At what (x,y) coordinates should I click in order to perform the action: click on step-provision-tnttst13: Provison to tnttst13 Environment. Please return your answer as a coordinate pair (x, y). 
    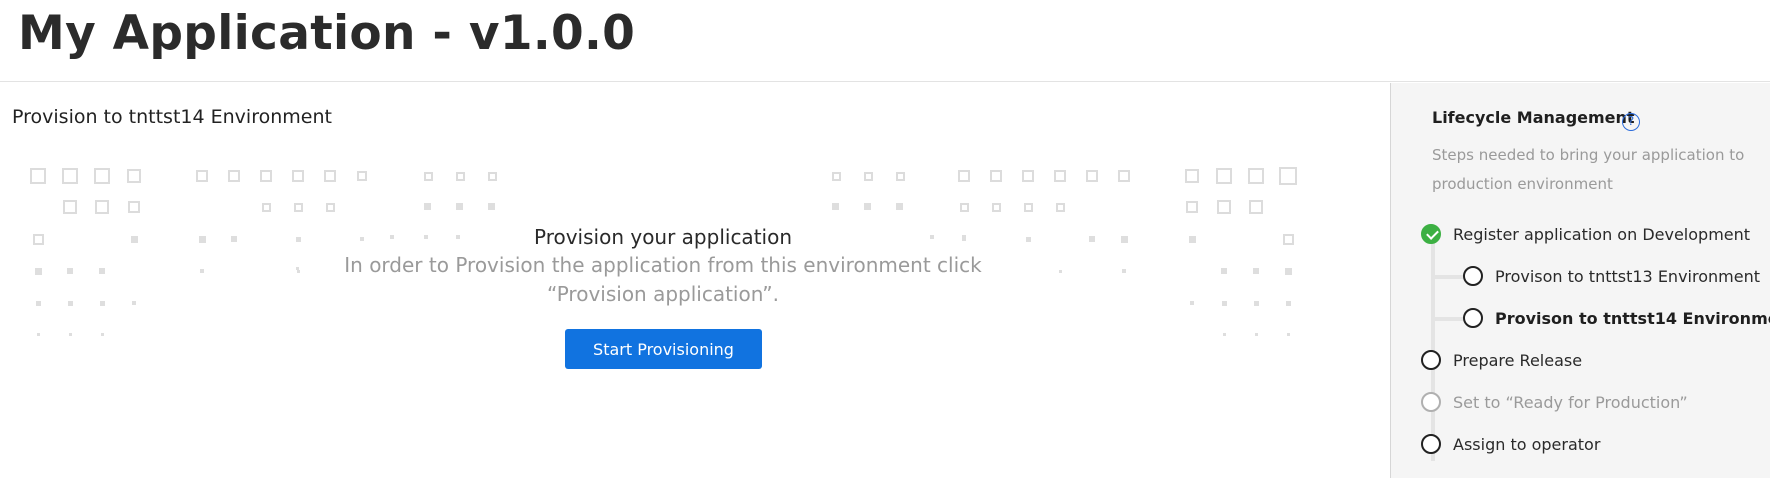
    Looking at the image, I should click on (1611, 276).